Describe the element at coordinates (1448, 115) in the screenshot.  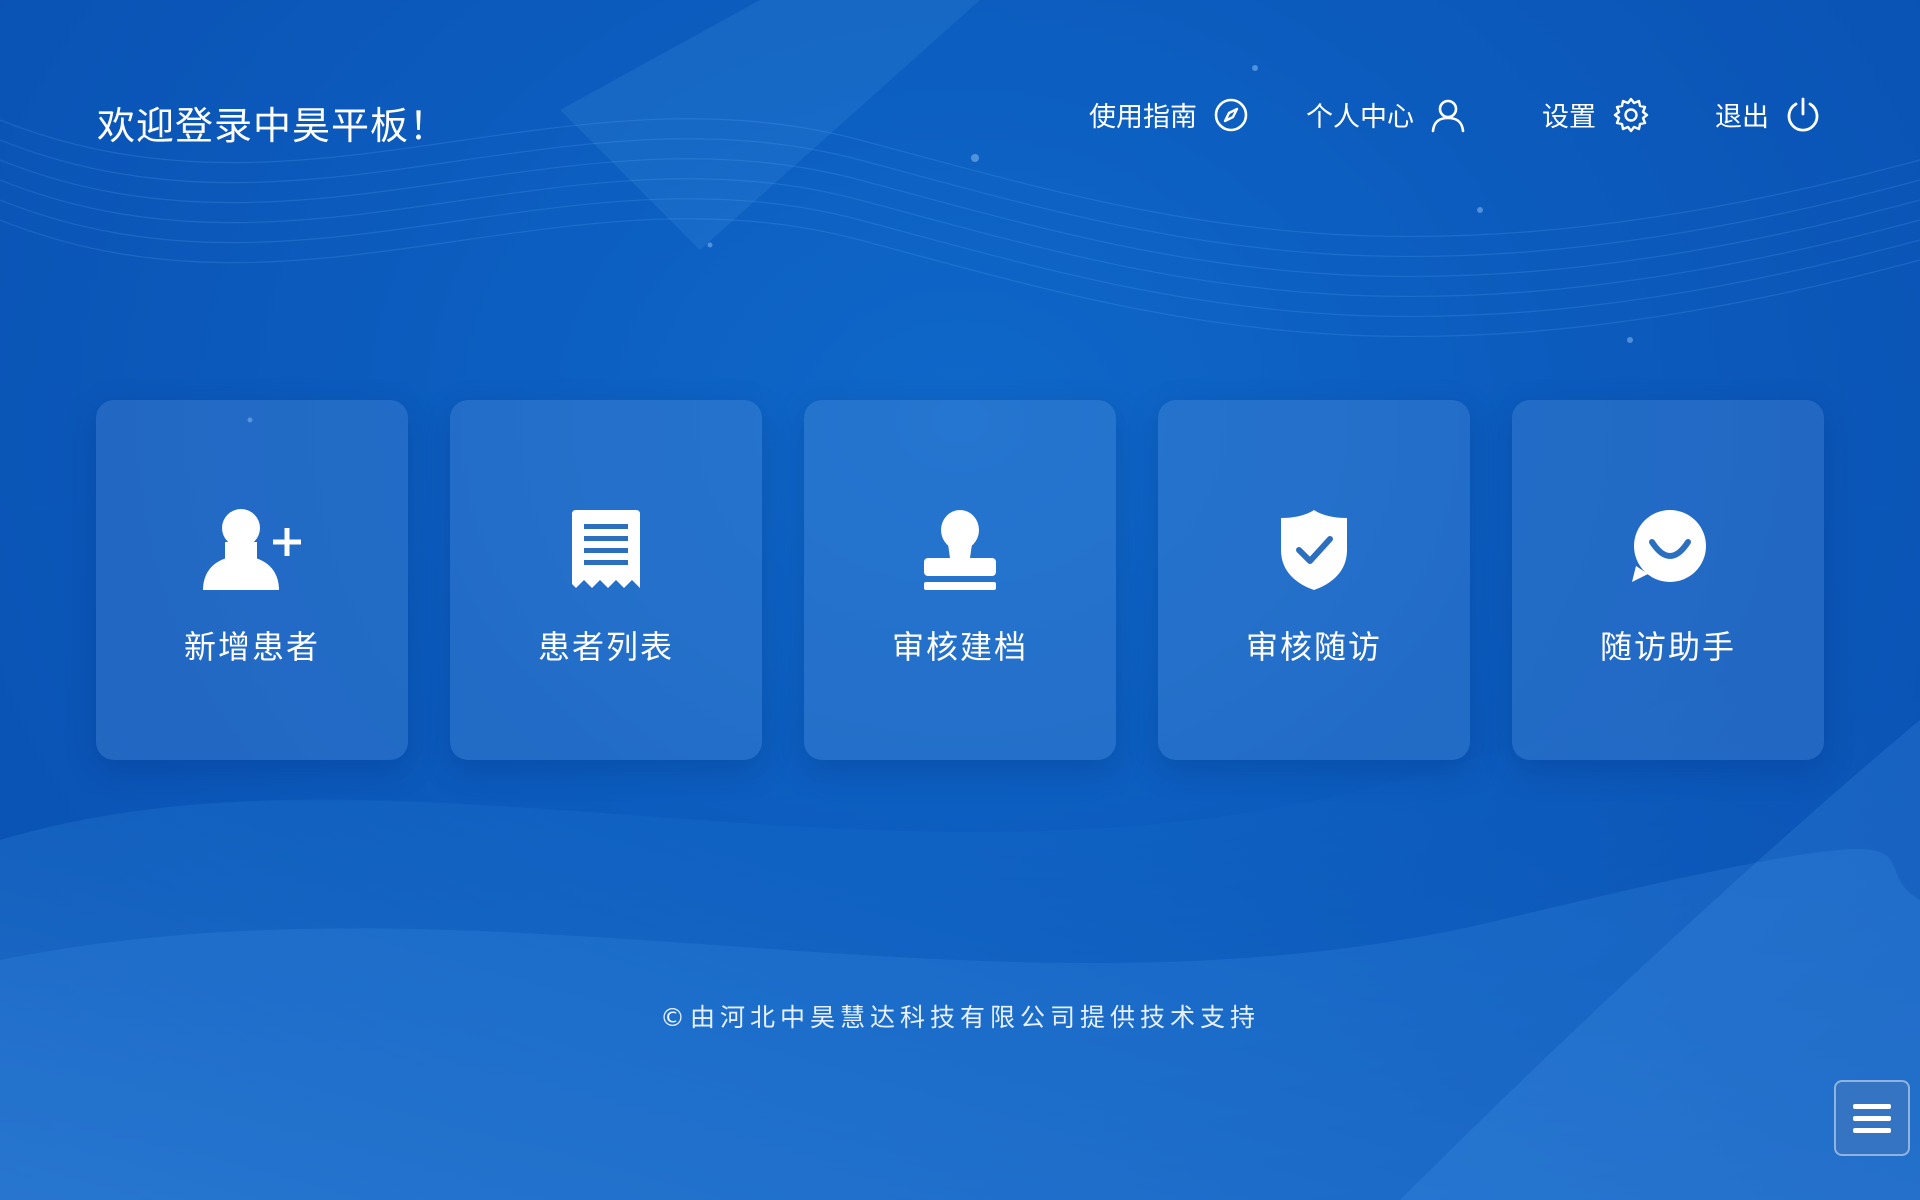
I see `user-icon` at that location.